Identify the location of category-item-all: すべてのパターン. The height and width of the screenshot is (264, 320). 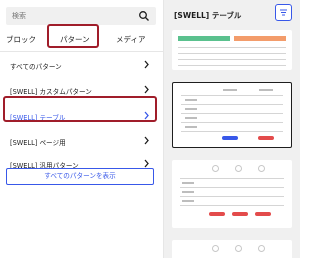
(81, 65).